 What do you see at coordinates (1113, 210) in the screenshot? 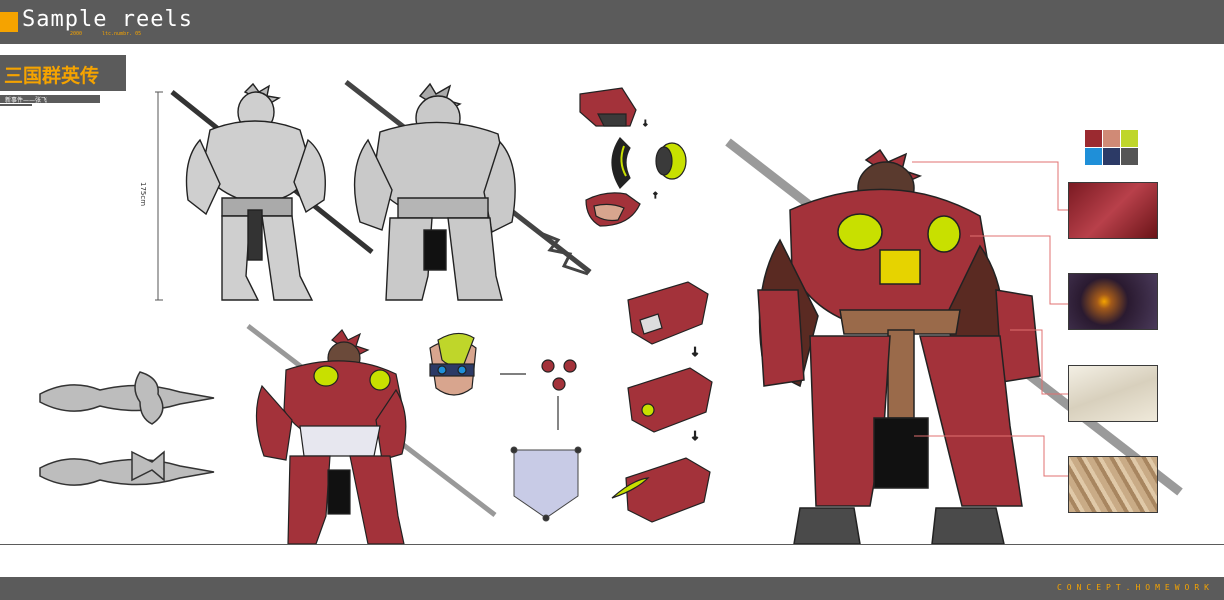
I see `reference-image-red-paint` at bounding box center [1113, 210].